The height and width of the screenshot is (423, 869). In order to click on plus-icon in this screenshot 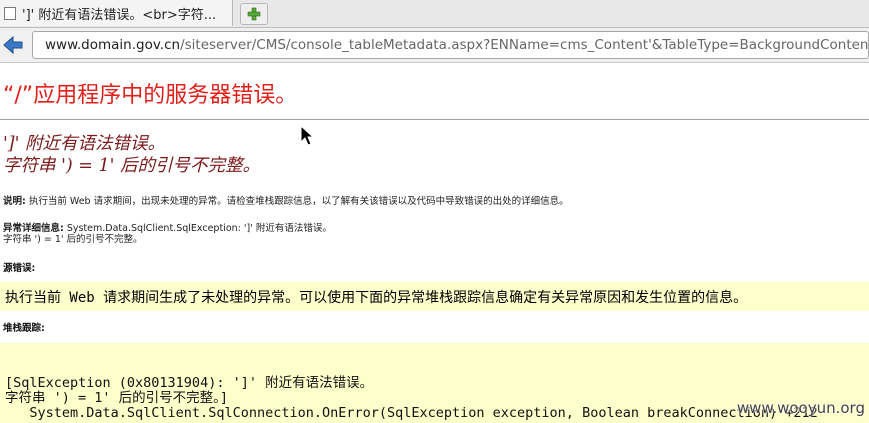, I will do `click(254, 14)`.